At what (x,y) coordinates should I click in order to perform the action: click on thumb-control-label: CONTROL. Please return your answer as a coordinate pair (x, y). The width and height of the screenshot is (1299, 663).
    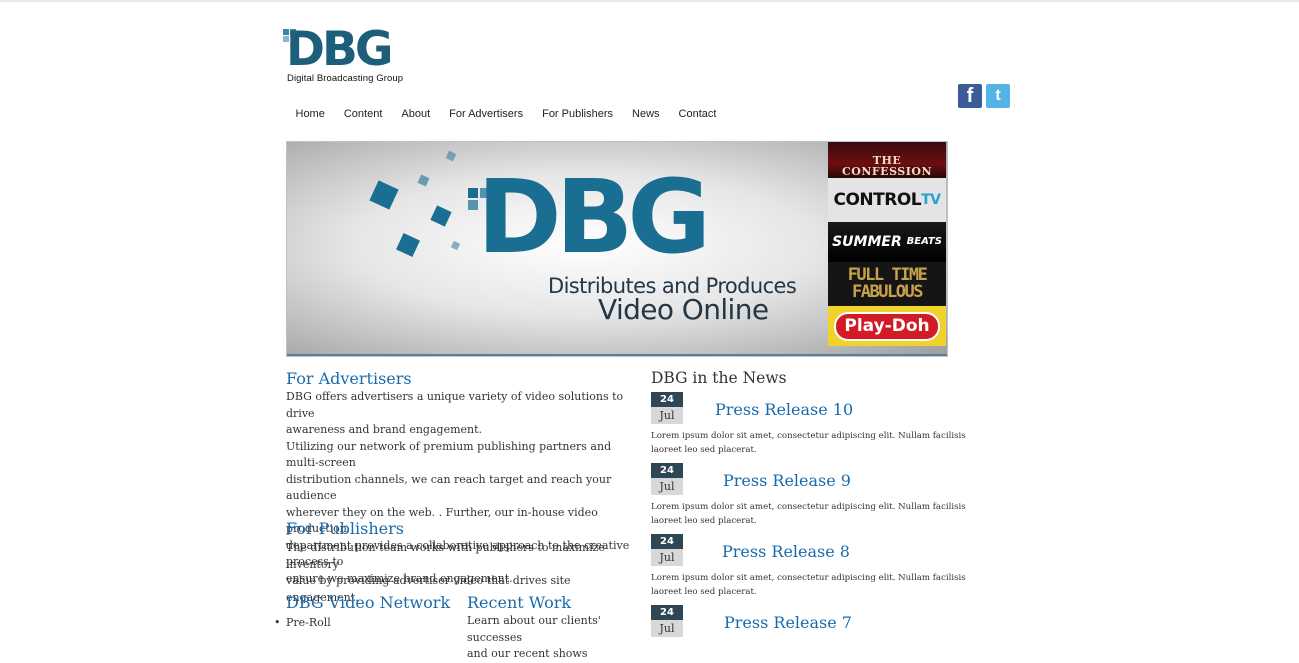
    Looking at the image, I should click on (877, 199).